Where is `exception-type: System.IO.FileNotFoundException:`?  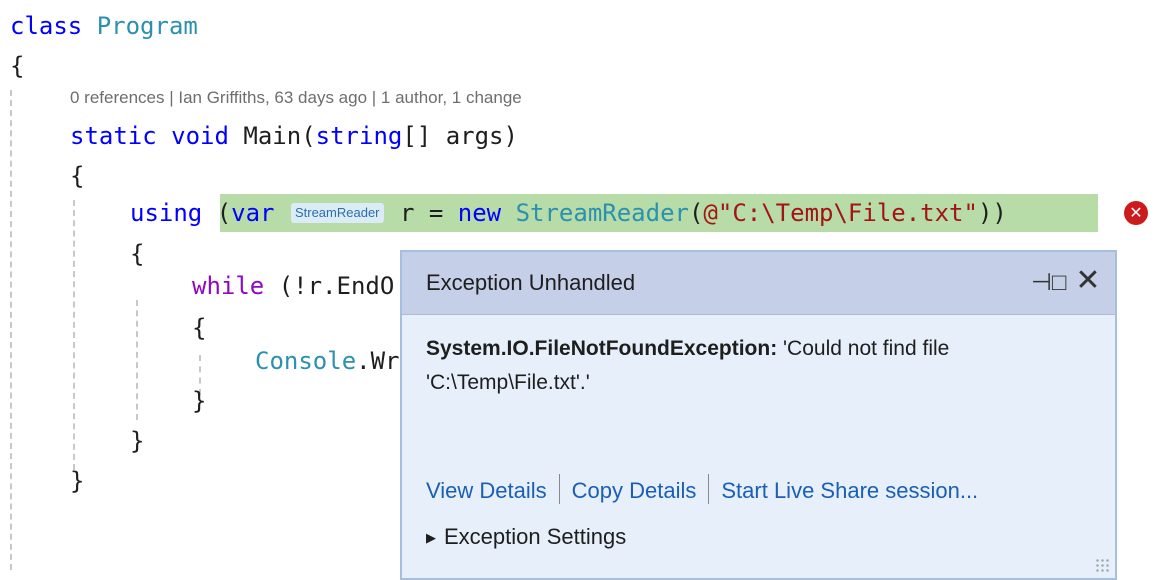 exception-type: System.IO.FileNotFoundException: is located at coordinates (602, 348).